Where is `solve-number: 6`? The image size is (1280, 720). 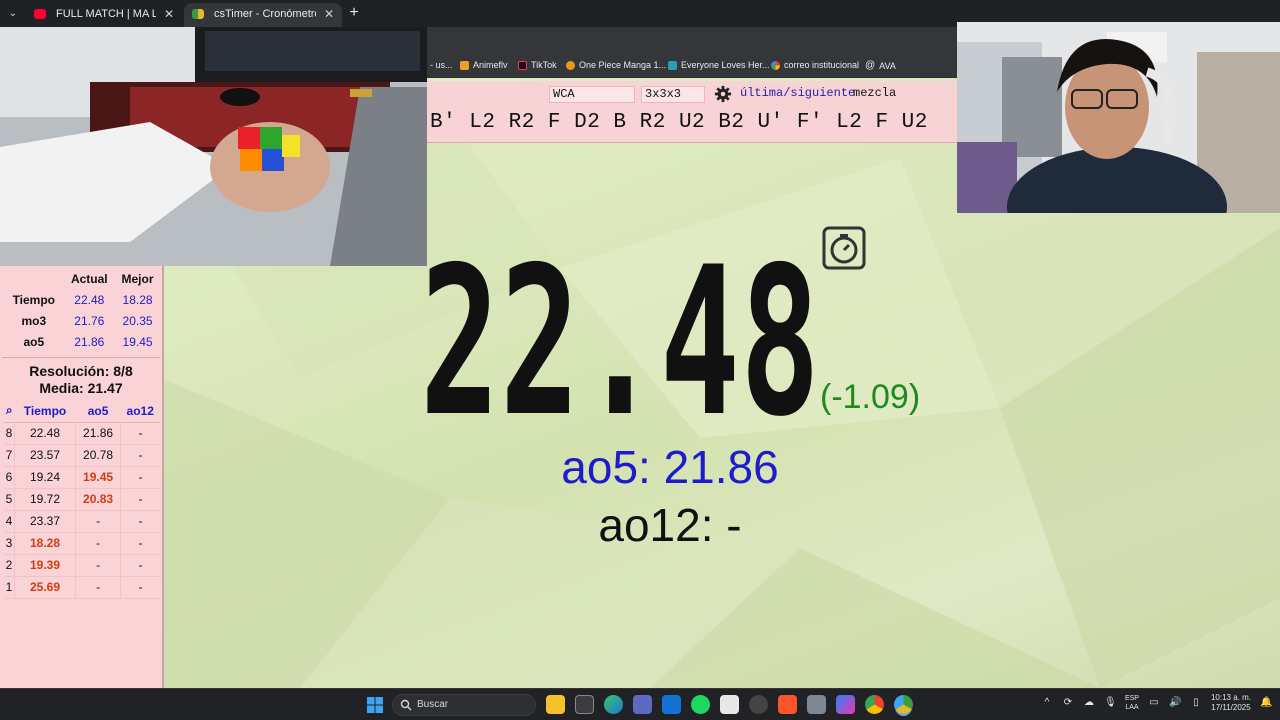 solve-number: 6 is located at coordinates (9, 477).